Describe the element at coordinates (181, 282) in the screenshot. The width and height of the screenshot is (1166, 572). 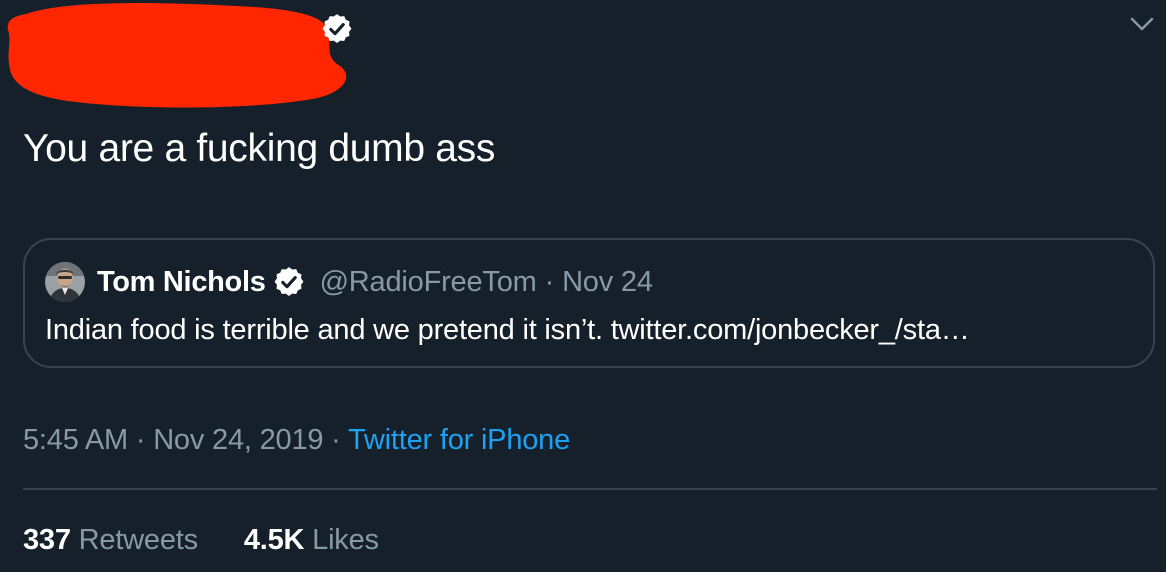
I see `quoted-author-name: Tom Nichols` at that location.